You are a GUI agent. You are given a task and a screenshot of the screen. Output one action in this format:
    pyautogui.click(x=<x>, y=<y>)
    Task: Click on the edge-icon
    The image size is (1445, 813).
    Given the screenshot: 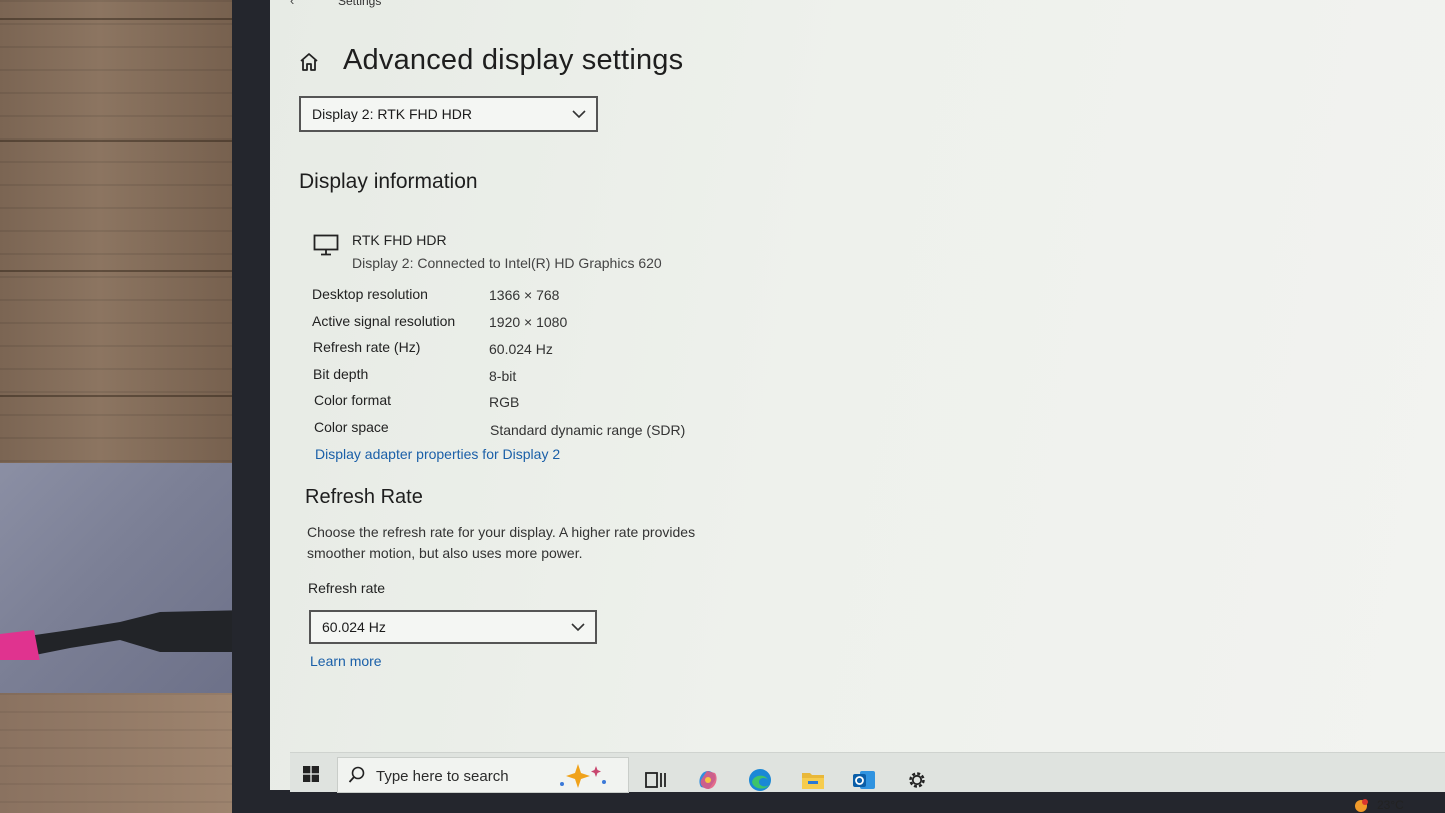 What is the action you would take?
    pyautogui.click(x=760, y=780)
    